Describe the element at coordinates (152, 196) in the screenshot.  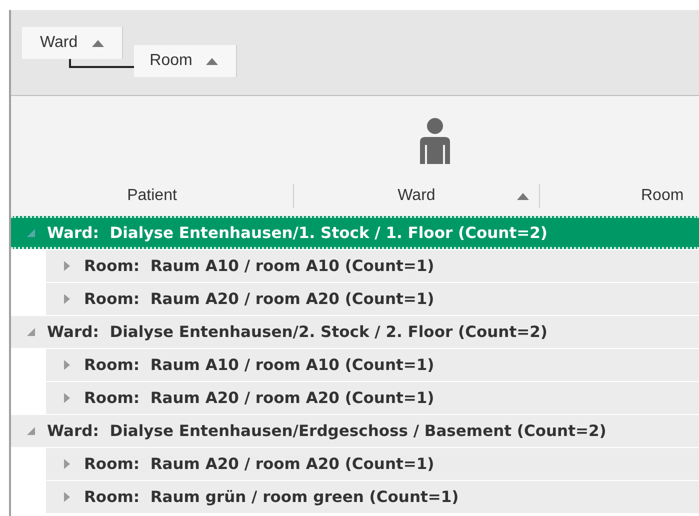
I see `column-header: Patient` at that location.